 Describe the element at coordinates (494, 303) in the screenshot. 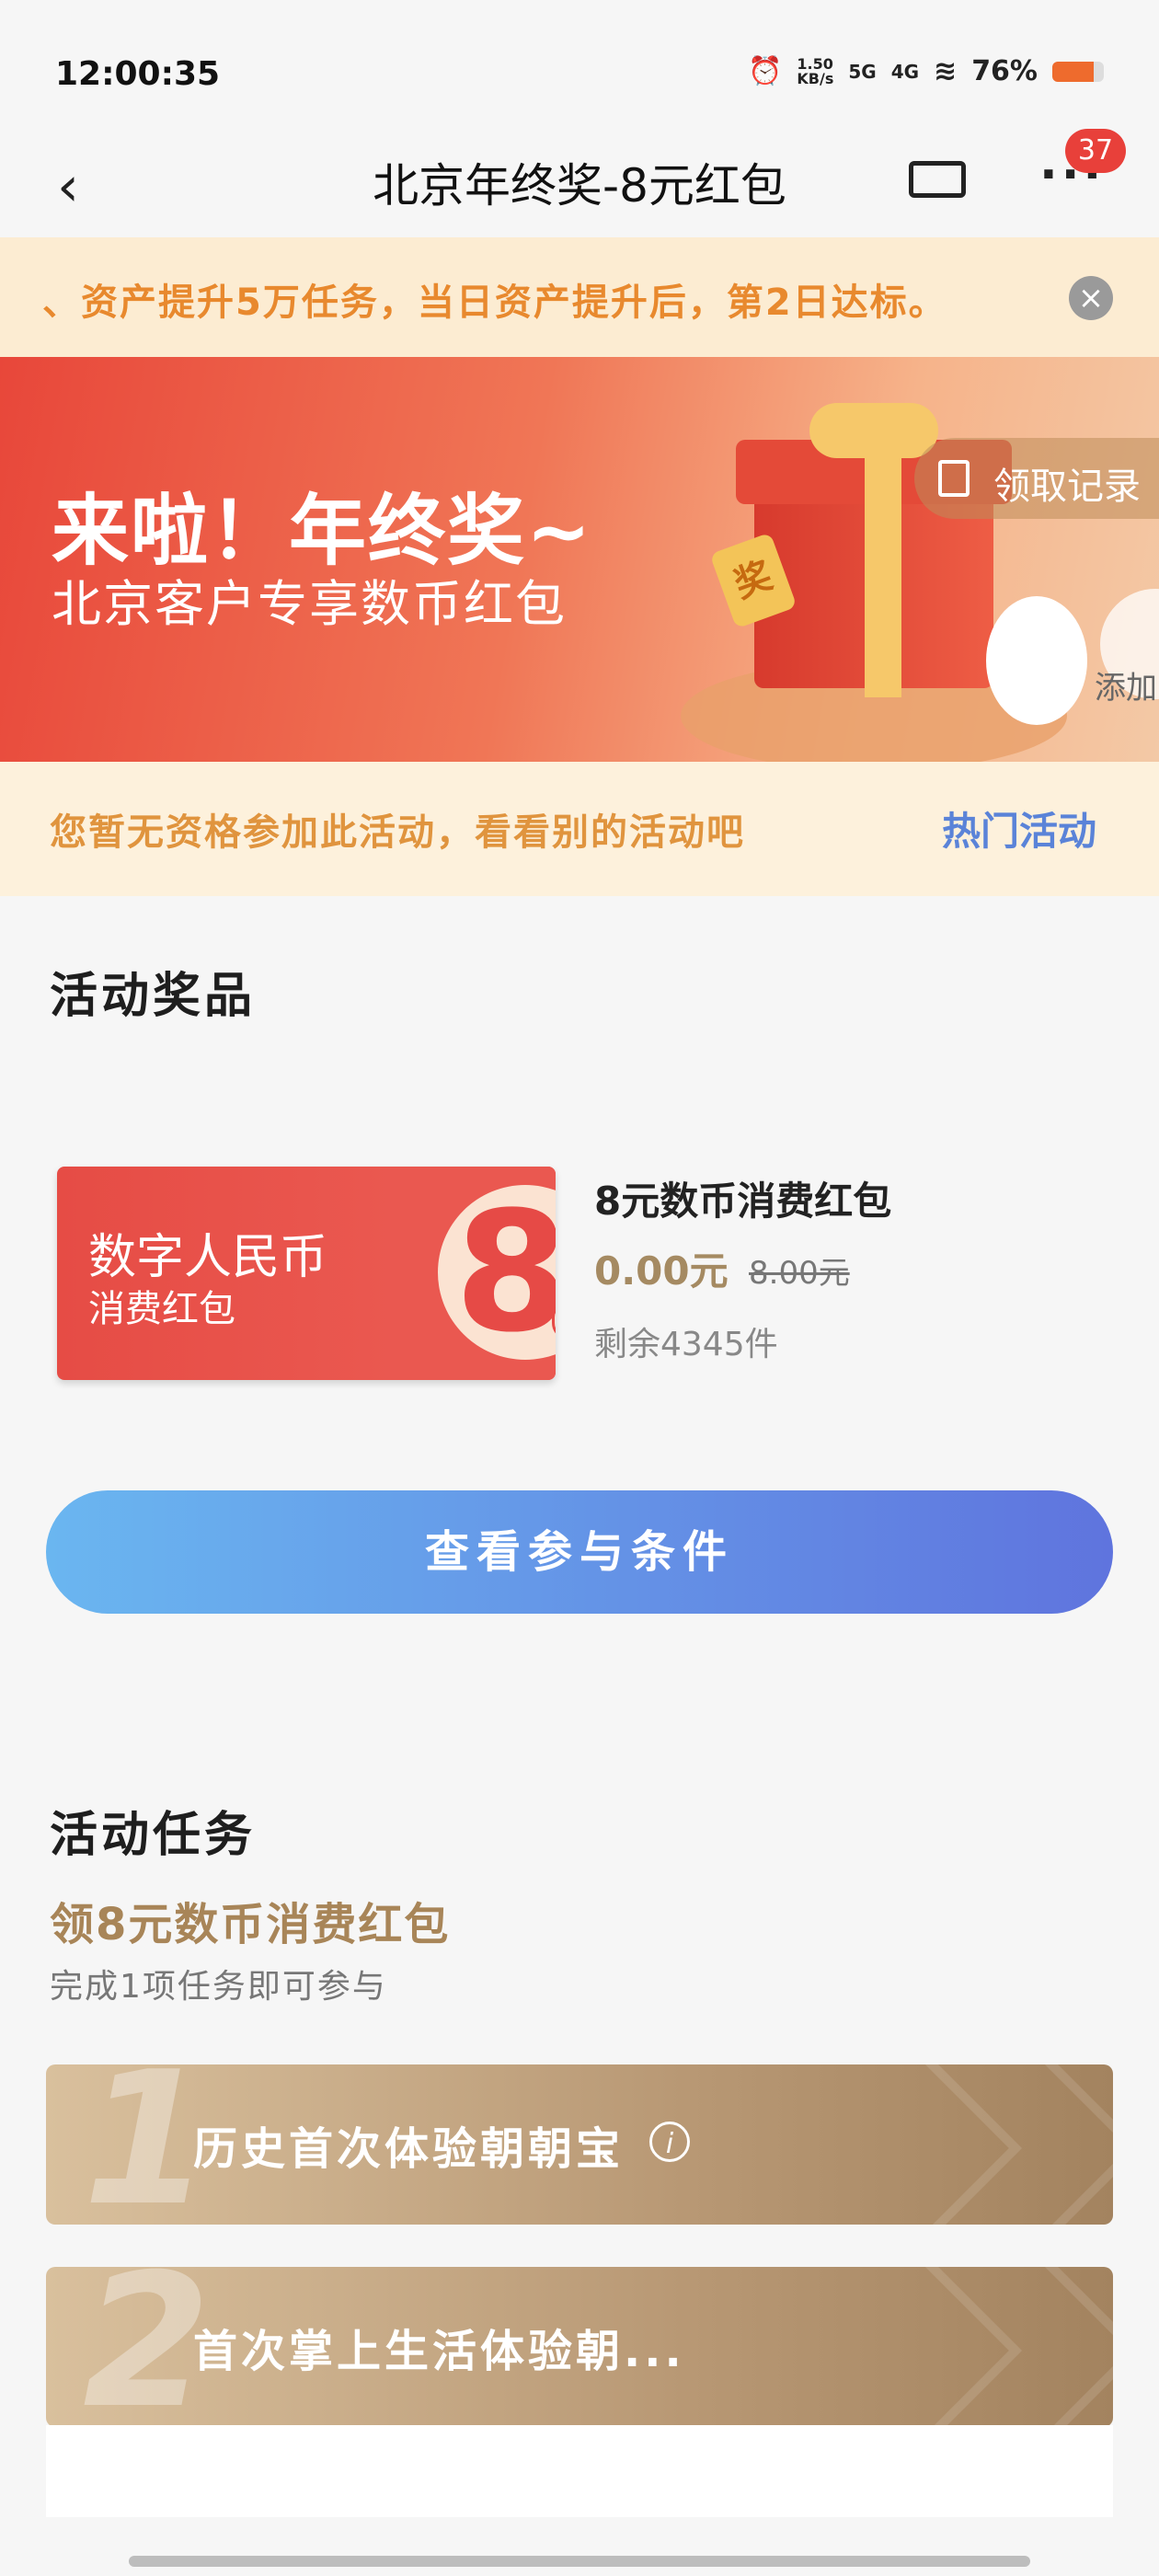

I see `notice-text: 、资产提升5万任务，当日资产提升后，第2日达标。` at that location.